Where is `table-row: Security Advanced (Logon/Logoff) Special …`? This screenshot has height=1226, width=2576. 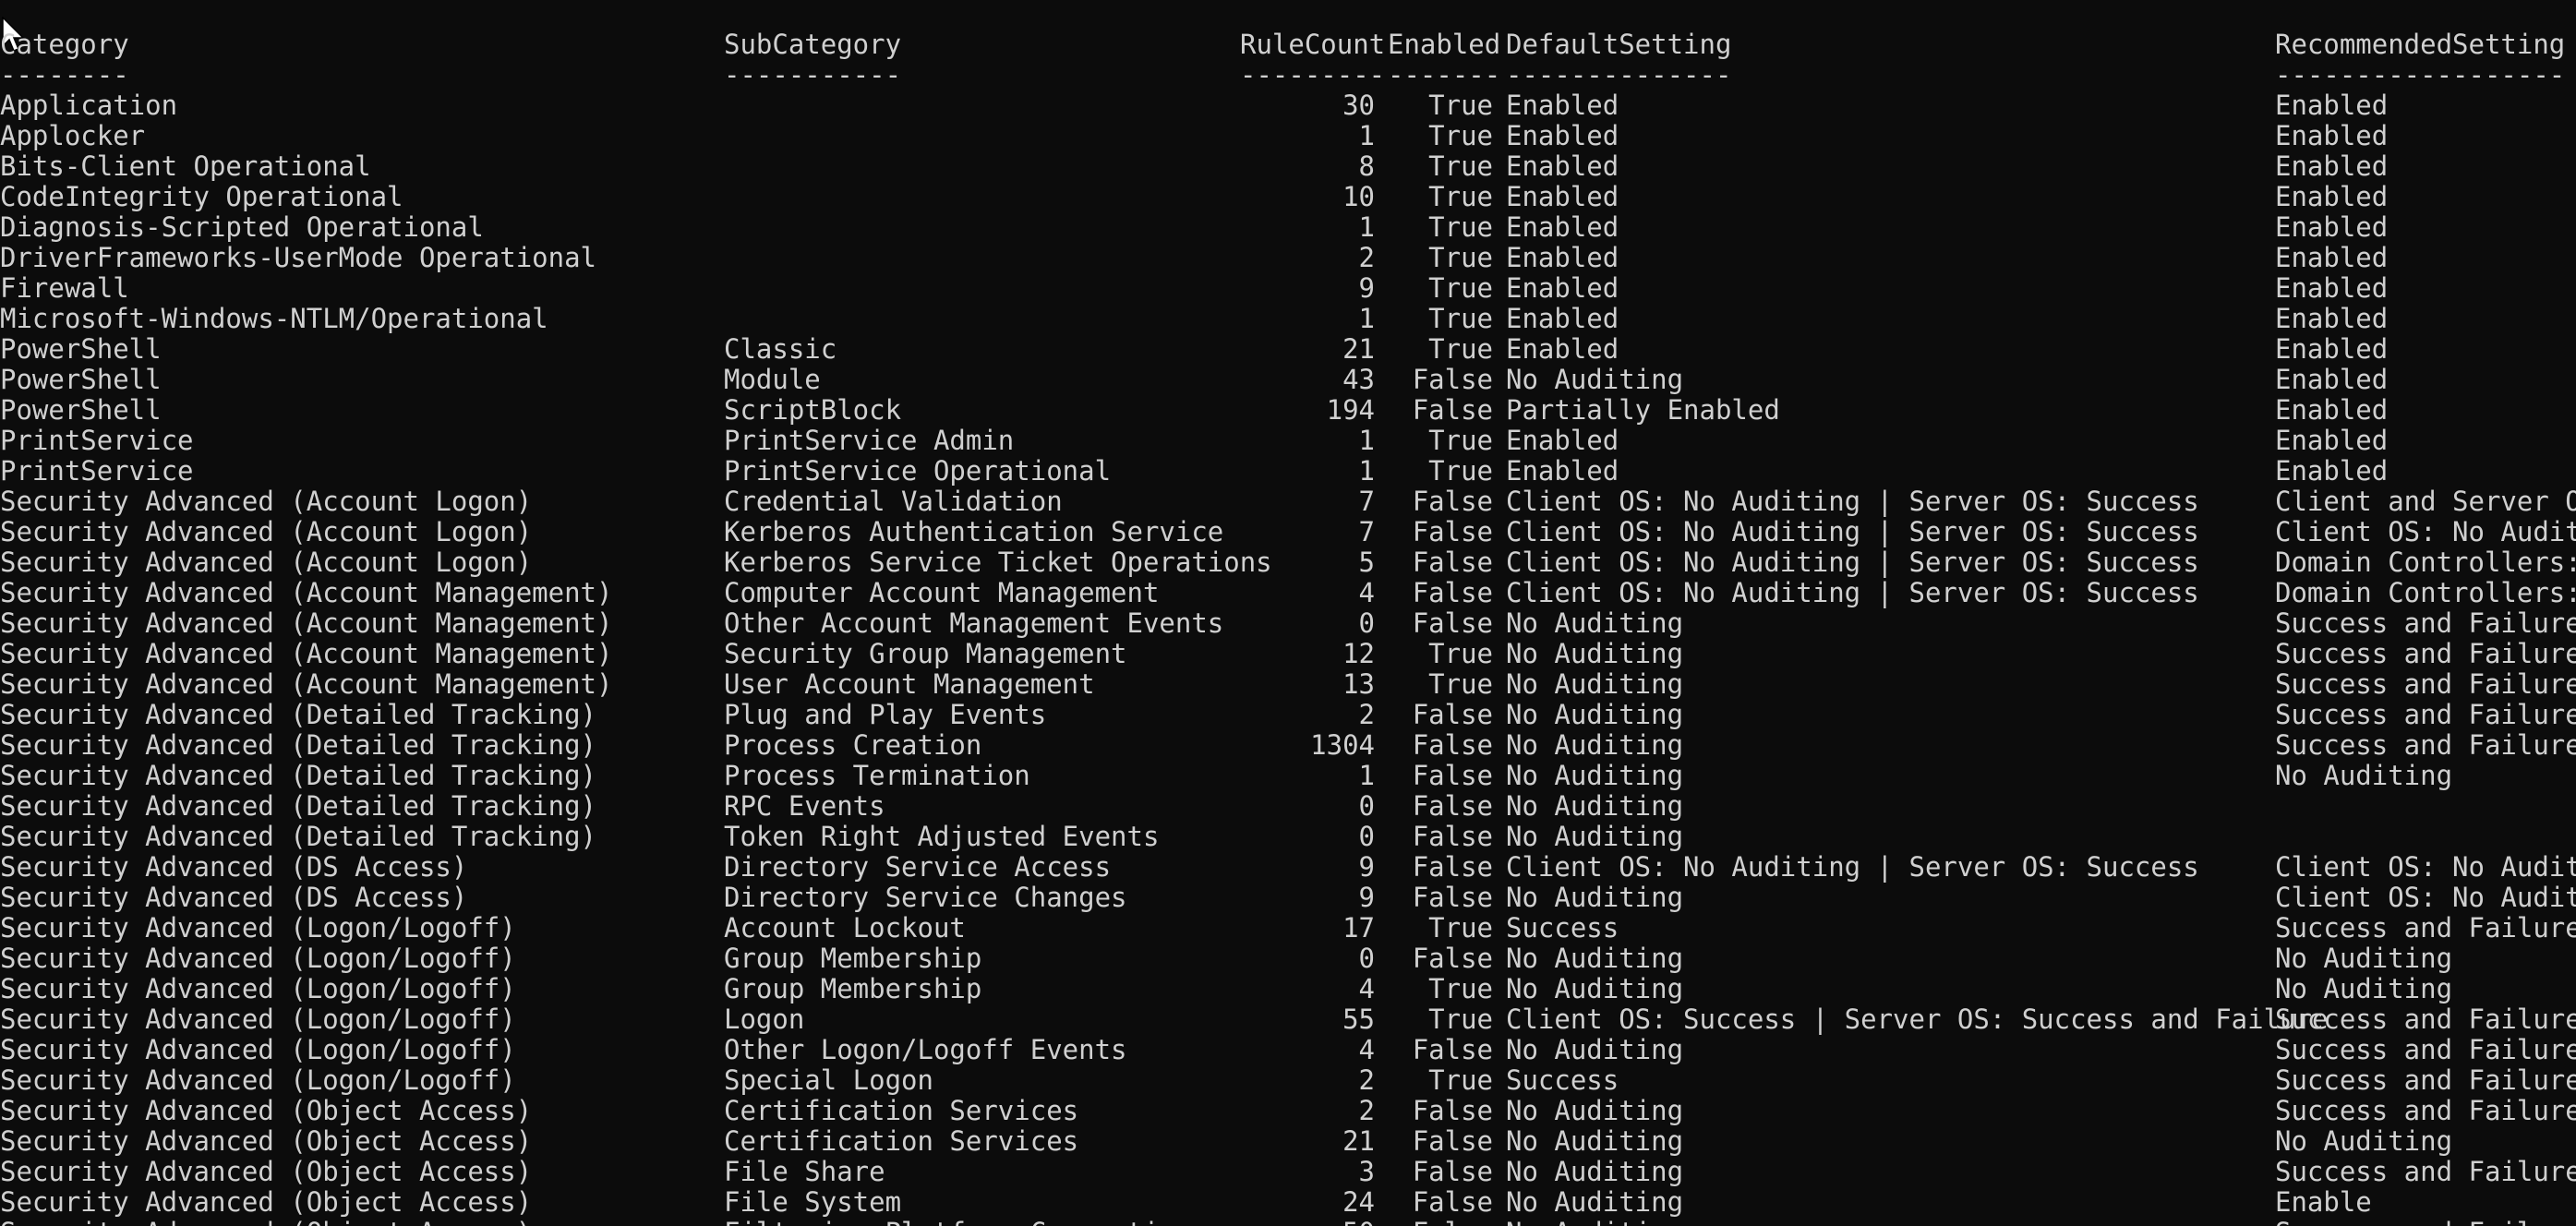 table-row: Security Advanced (Logon/Logoff) Special … is located at coordinates (1288, 1080).